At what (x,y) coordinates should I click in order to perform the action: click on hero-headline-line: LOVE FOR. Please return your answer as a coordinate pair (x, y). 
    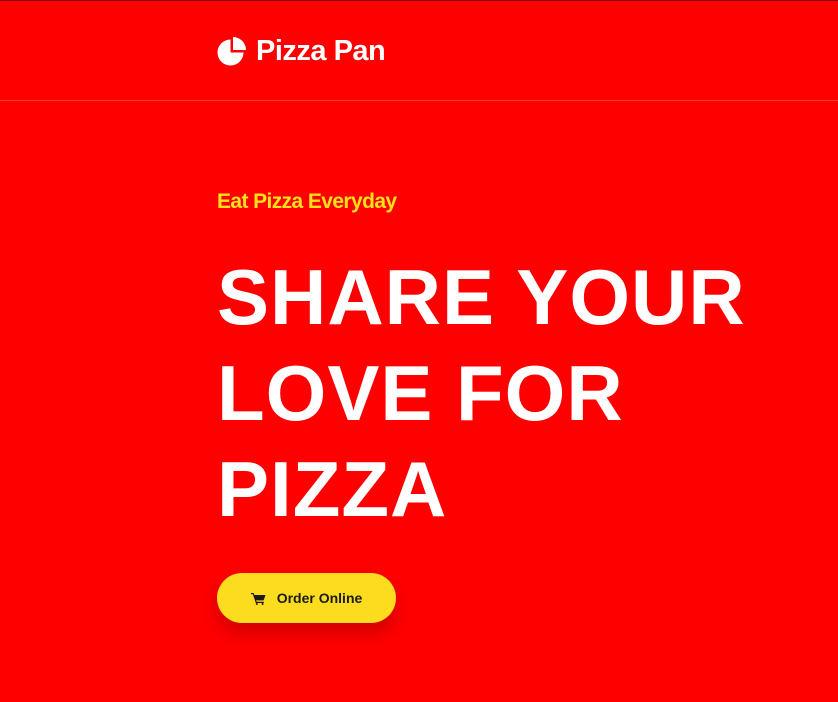
    Looking at the image, I should click on (420, 393).